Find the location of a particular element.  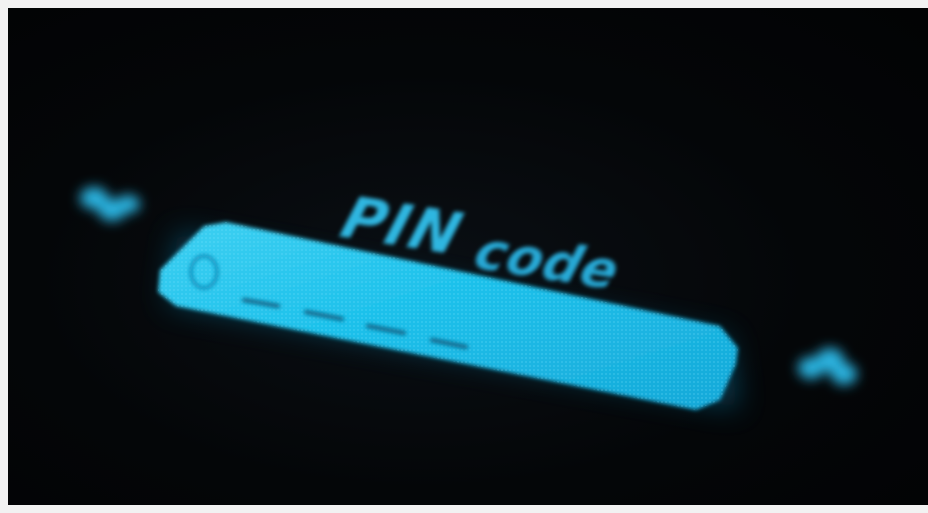

left-led-indicator-icon is located at coordinates (110, 204).